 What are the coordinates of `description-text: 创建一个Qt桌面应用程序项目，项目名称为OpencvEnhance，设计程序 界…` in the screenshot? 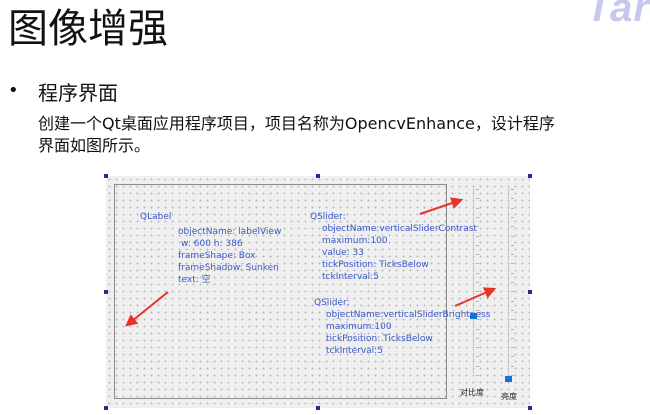 It's located at (341, 134).